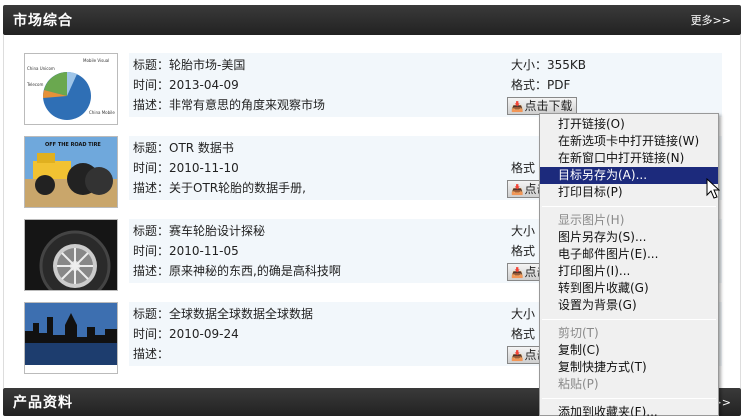 This screenshot has height=416, width=745. I want to click on context-menu-item: 打印目标(P), so click(629, 192).